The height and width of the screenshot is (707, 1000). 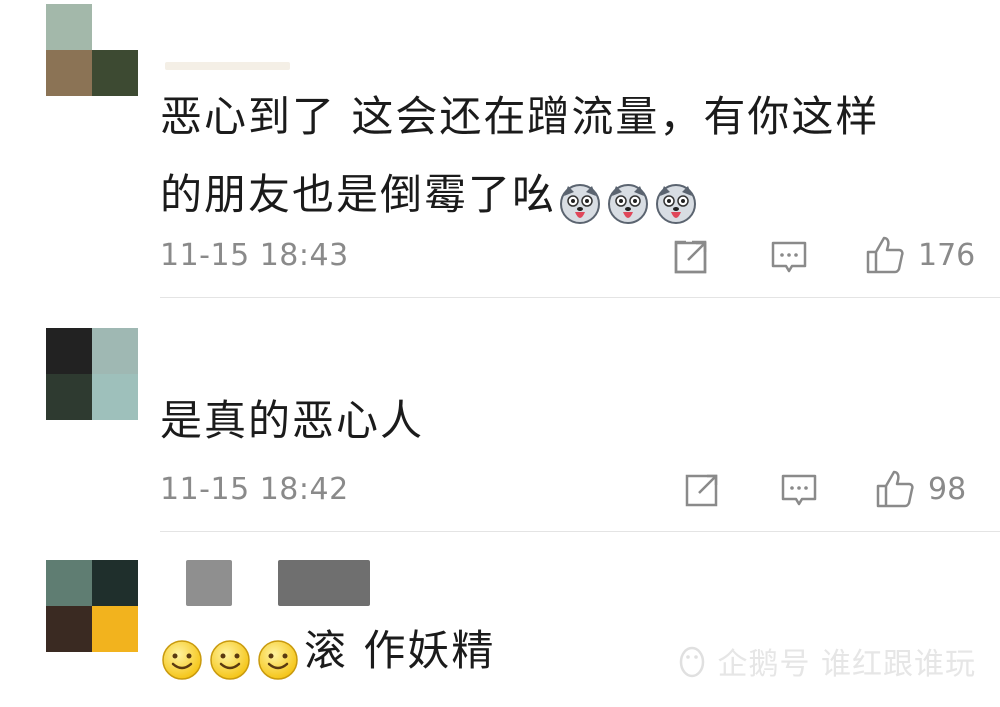 I want to click on watermark-text: 企鹅号 谁红跟谁玩, so click(x=846, y=664).